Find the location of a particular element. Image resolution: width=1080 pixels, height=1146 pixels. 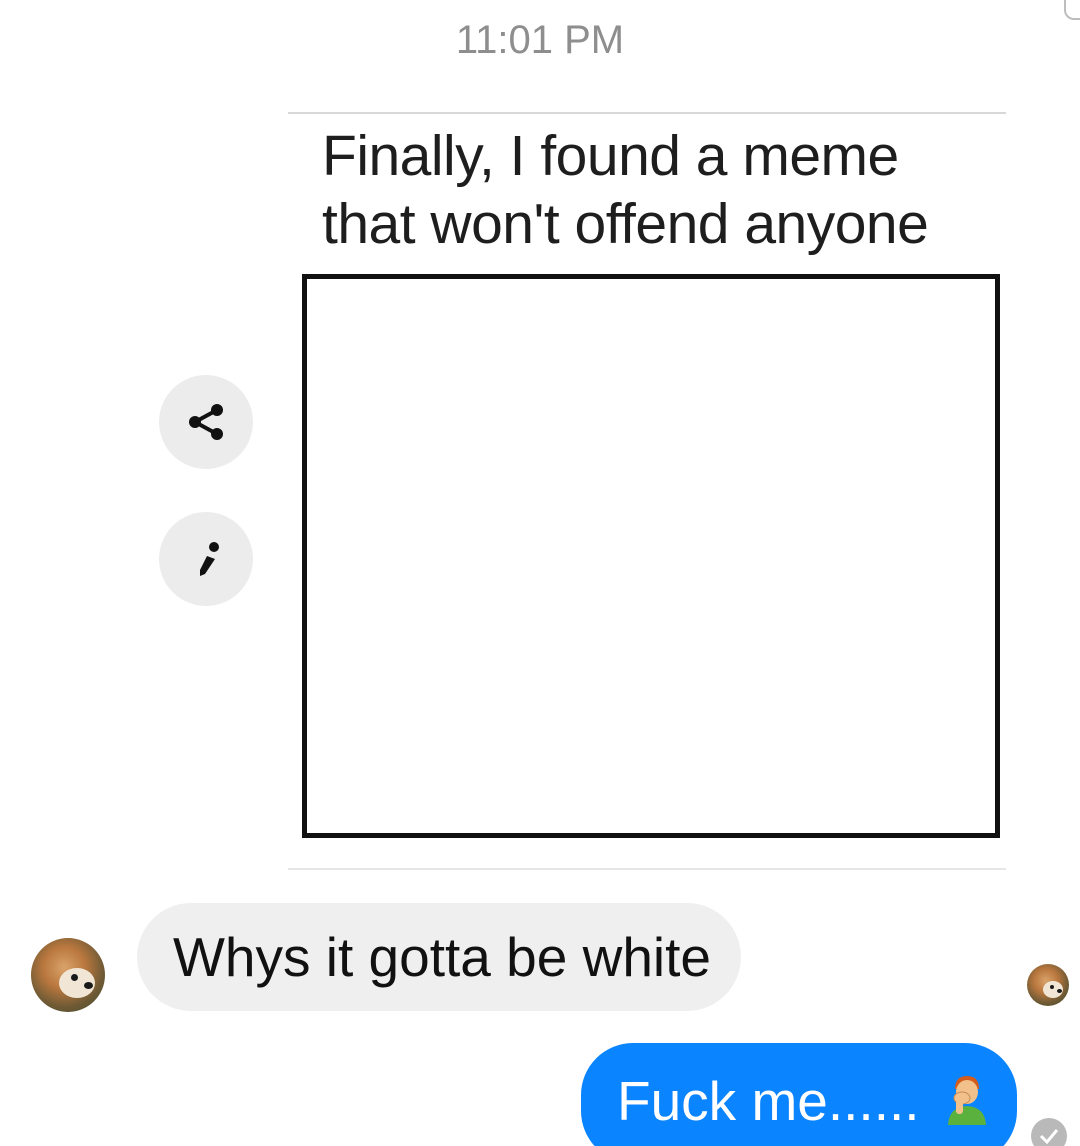

contact-avatar is located at coordinates (68, 975).